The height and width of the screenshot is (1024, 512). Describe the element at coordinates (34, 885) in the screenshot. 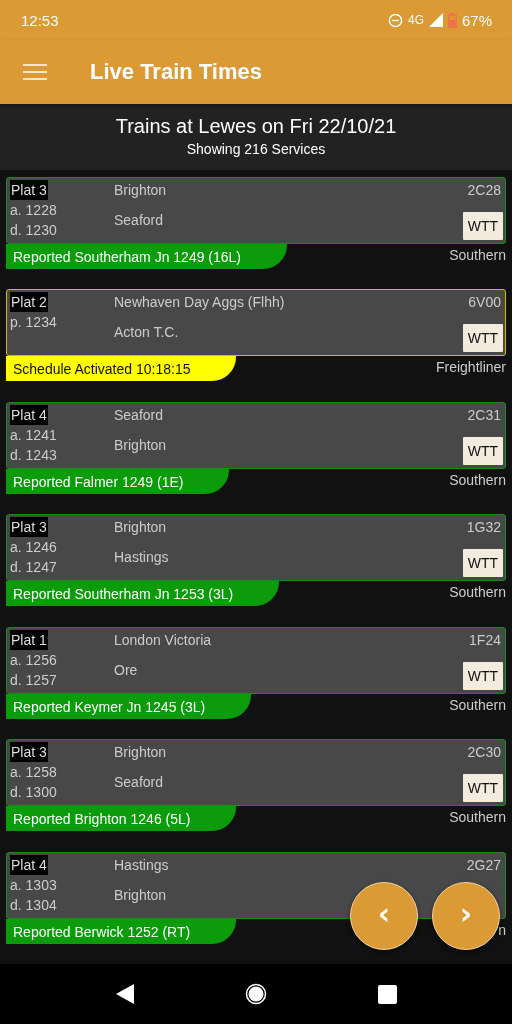

I see `time-text: a. 1303` at that location.